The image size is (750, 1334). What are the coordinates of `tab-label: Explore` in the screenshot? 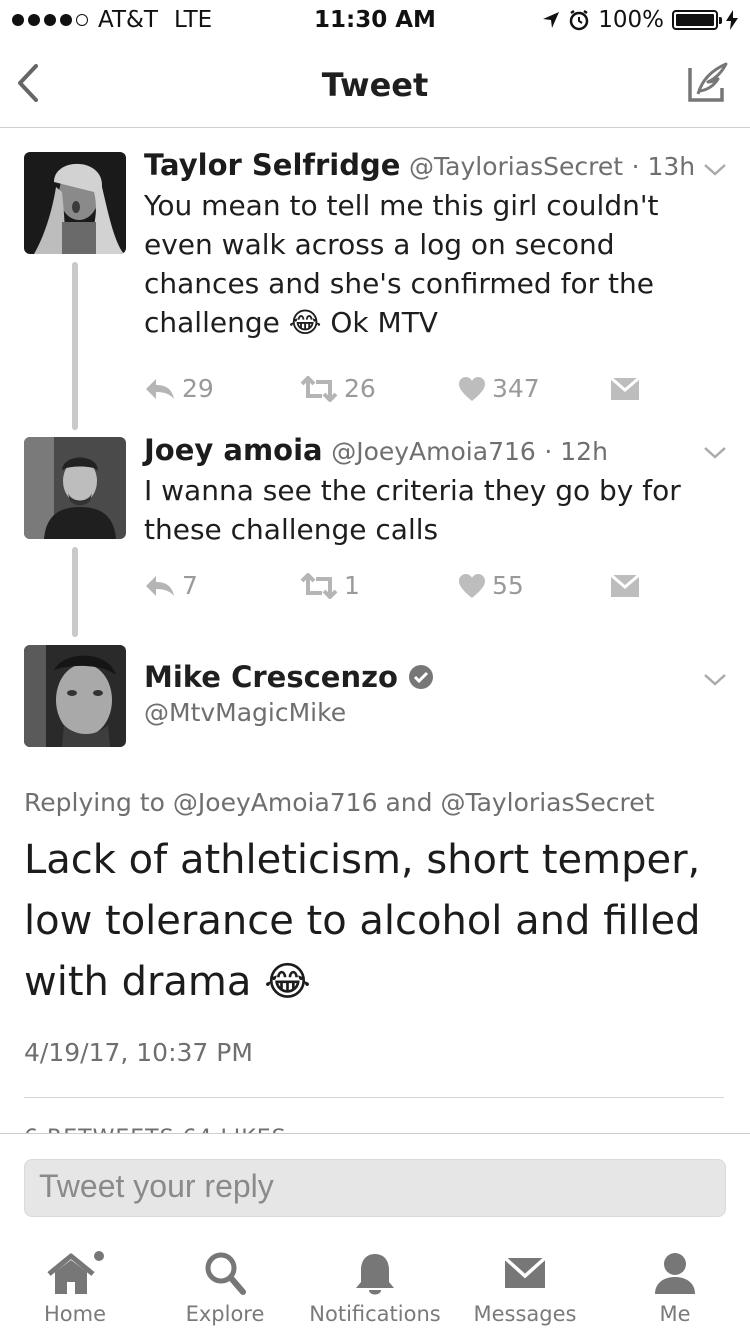 It's located at (225, 1314).